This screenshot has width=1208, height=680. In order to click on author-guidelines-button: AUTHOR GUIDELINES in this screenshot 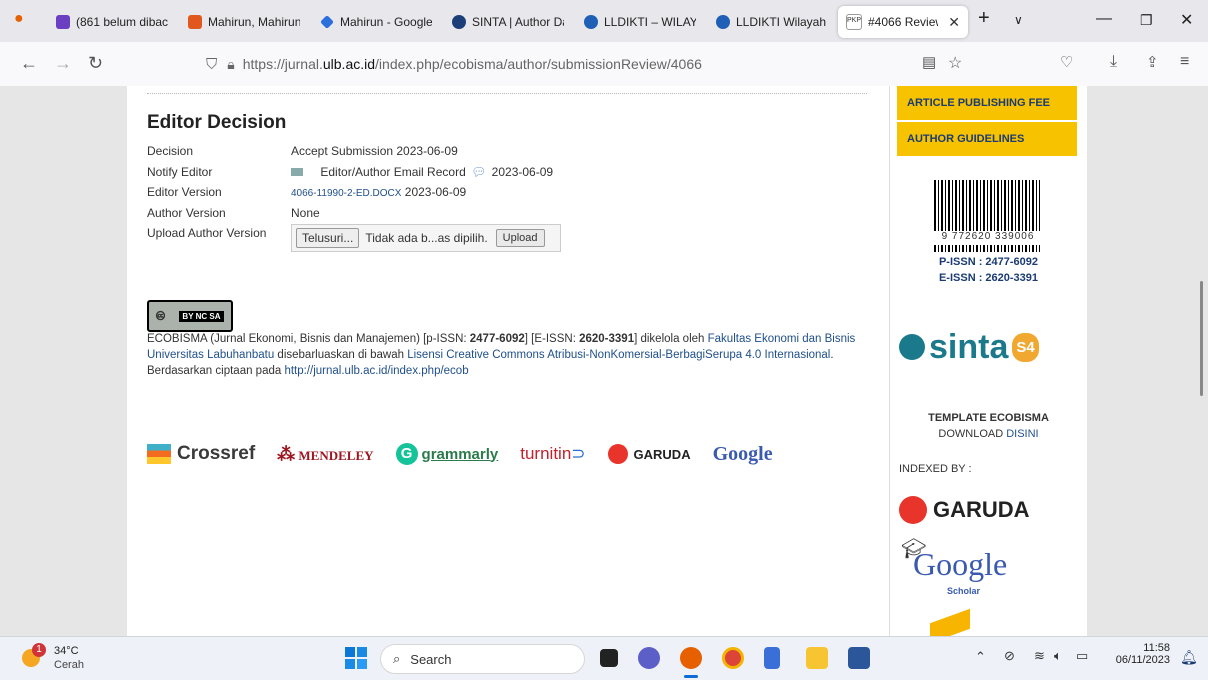, I will do `click(987, 139)`.